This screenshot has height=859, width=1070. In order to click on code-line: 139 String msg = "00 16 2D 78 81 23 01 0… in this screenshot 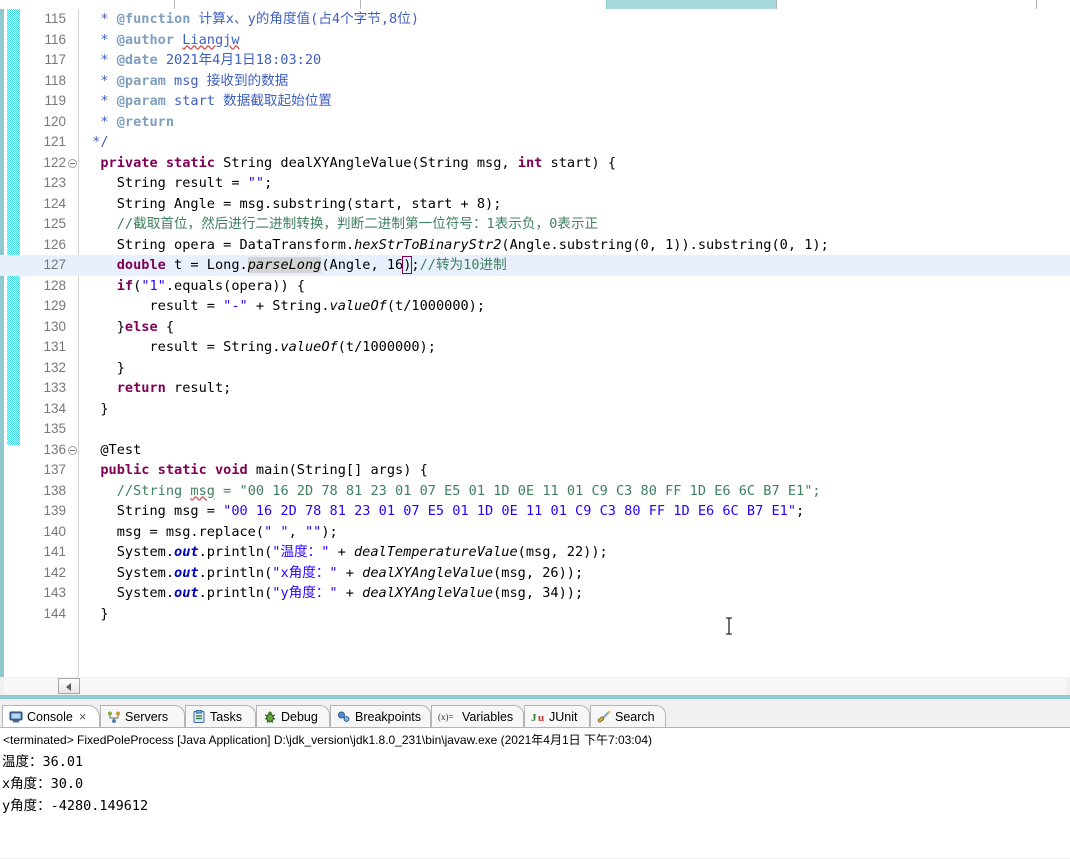, I will do `click(535, 511)`.